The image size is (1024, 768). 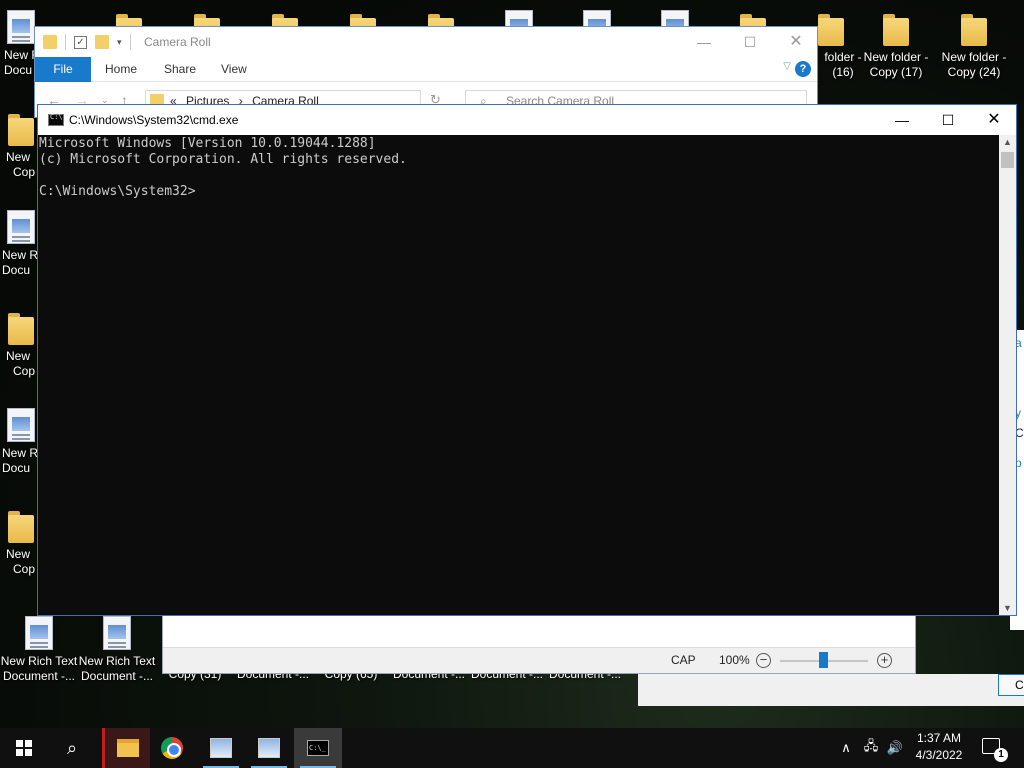 I want to click on desktop-folder-copy-24: New folder - Copy (24), so click(x=974, y=45).